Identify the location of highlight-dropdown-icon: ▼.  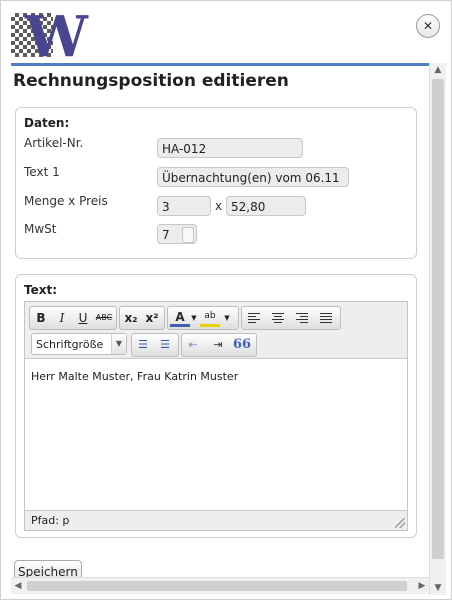
(227, 318).